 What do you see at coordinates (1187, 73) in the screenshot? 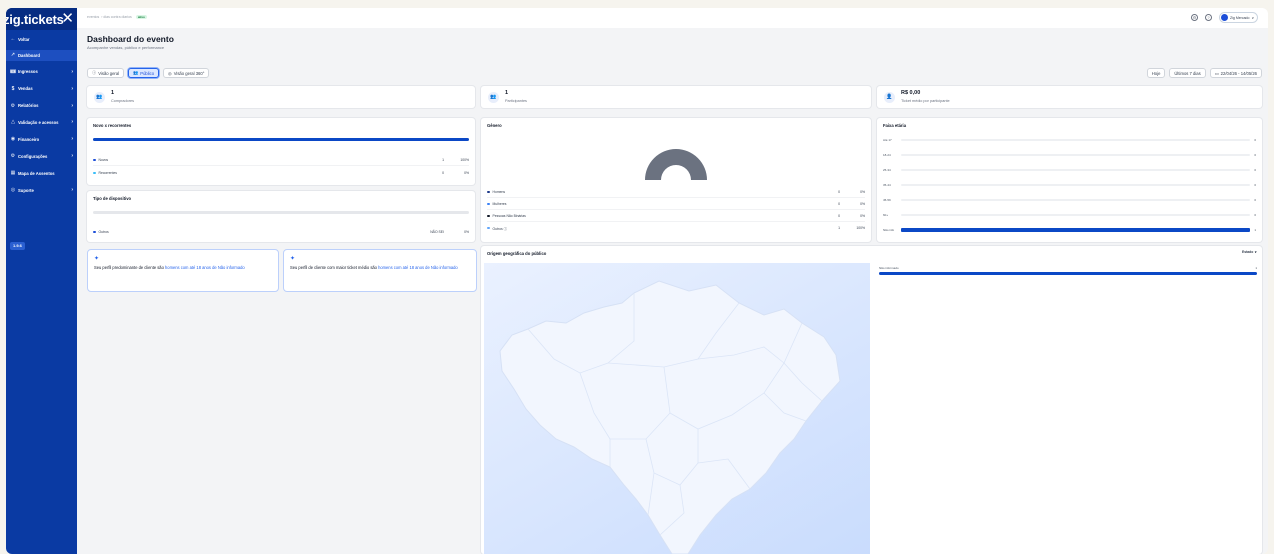
I see `range-7days-button: Últimos 7 dias` at bounding box center [1187, 73].